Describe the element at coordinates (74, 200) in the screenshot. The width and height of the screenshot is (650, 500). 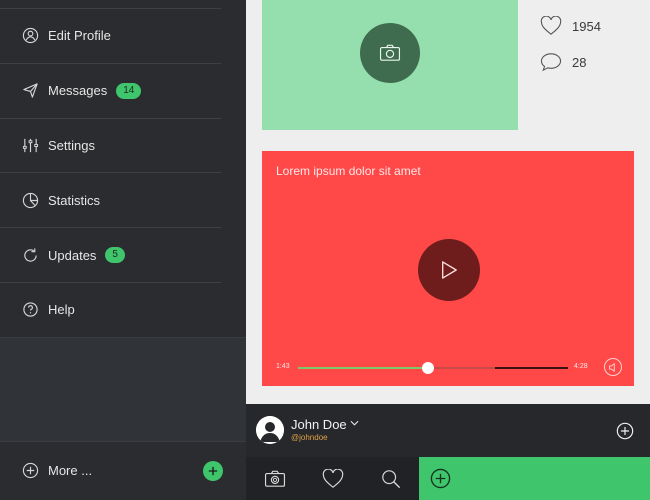
I see `sidebar-item-label: Statistics` at that location.